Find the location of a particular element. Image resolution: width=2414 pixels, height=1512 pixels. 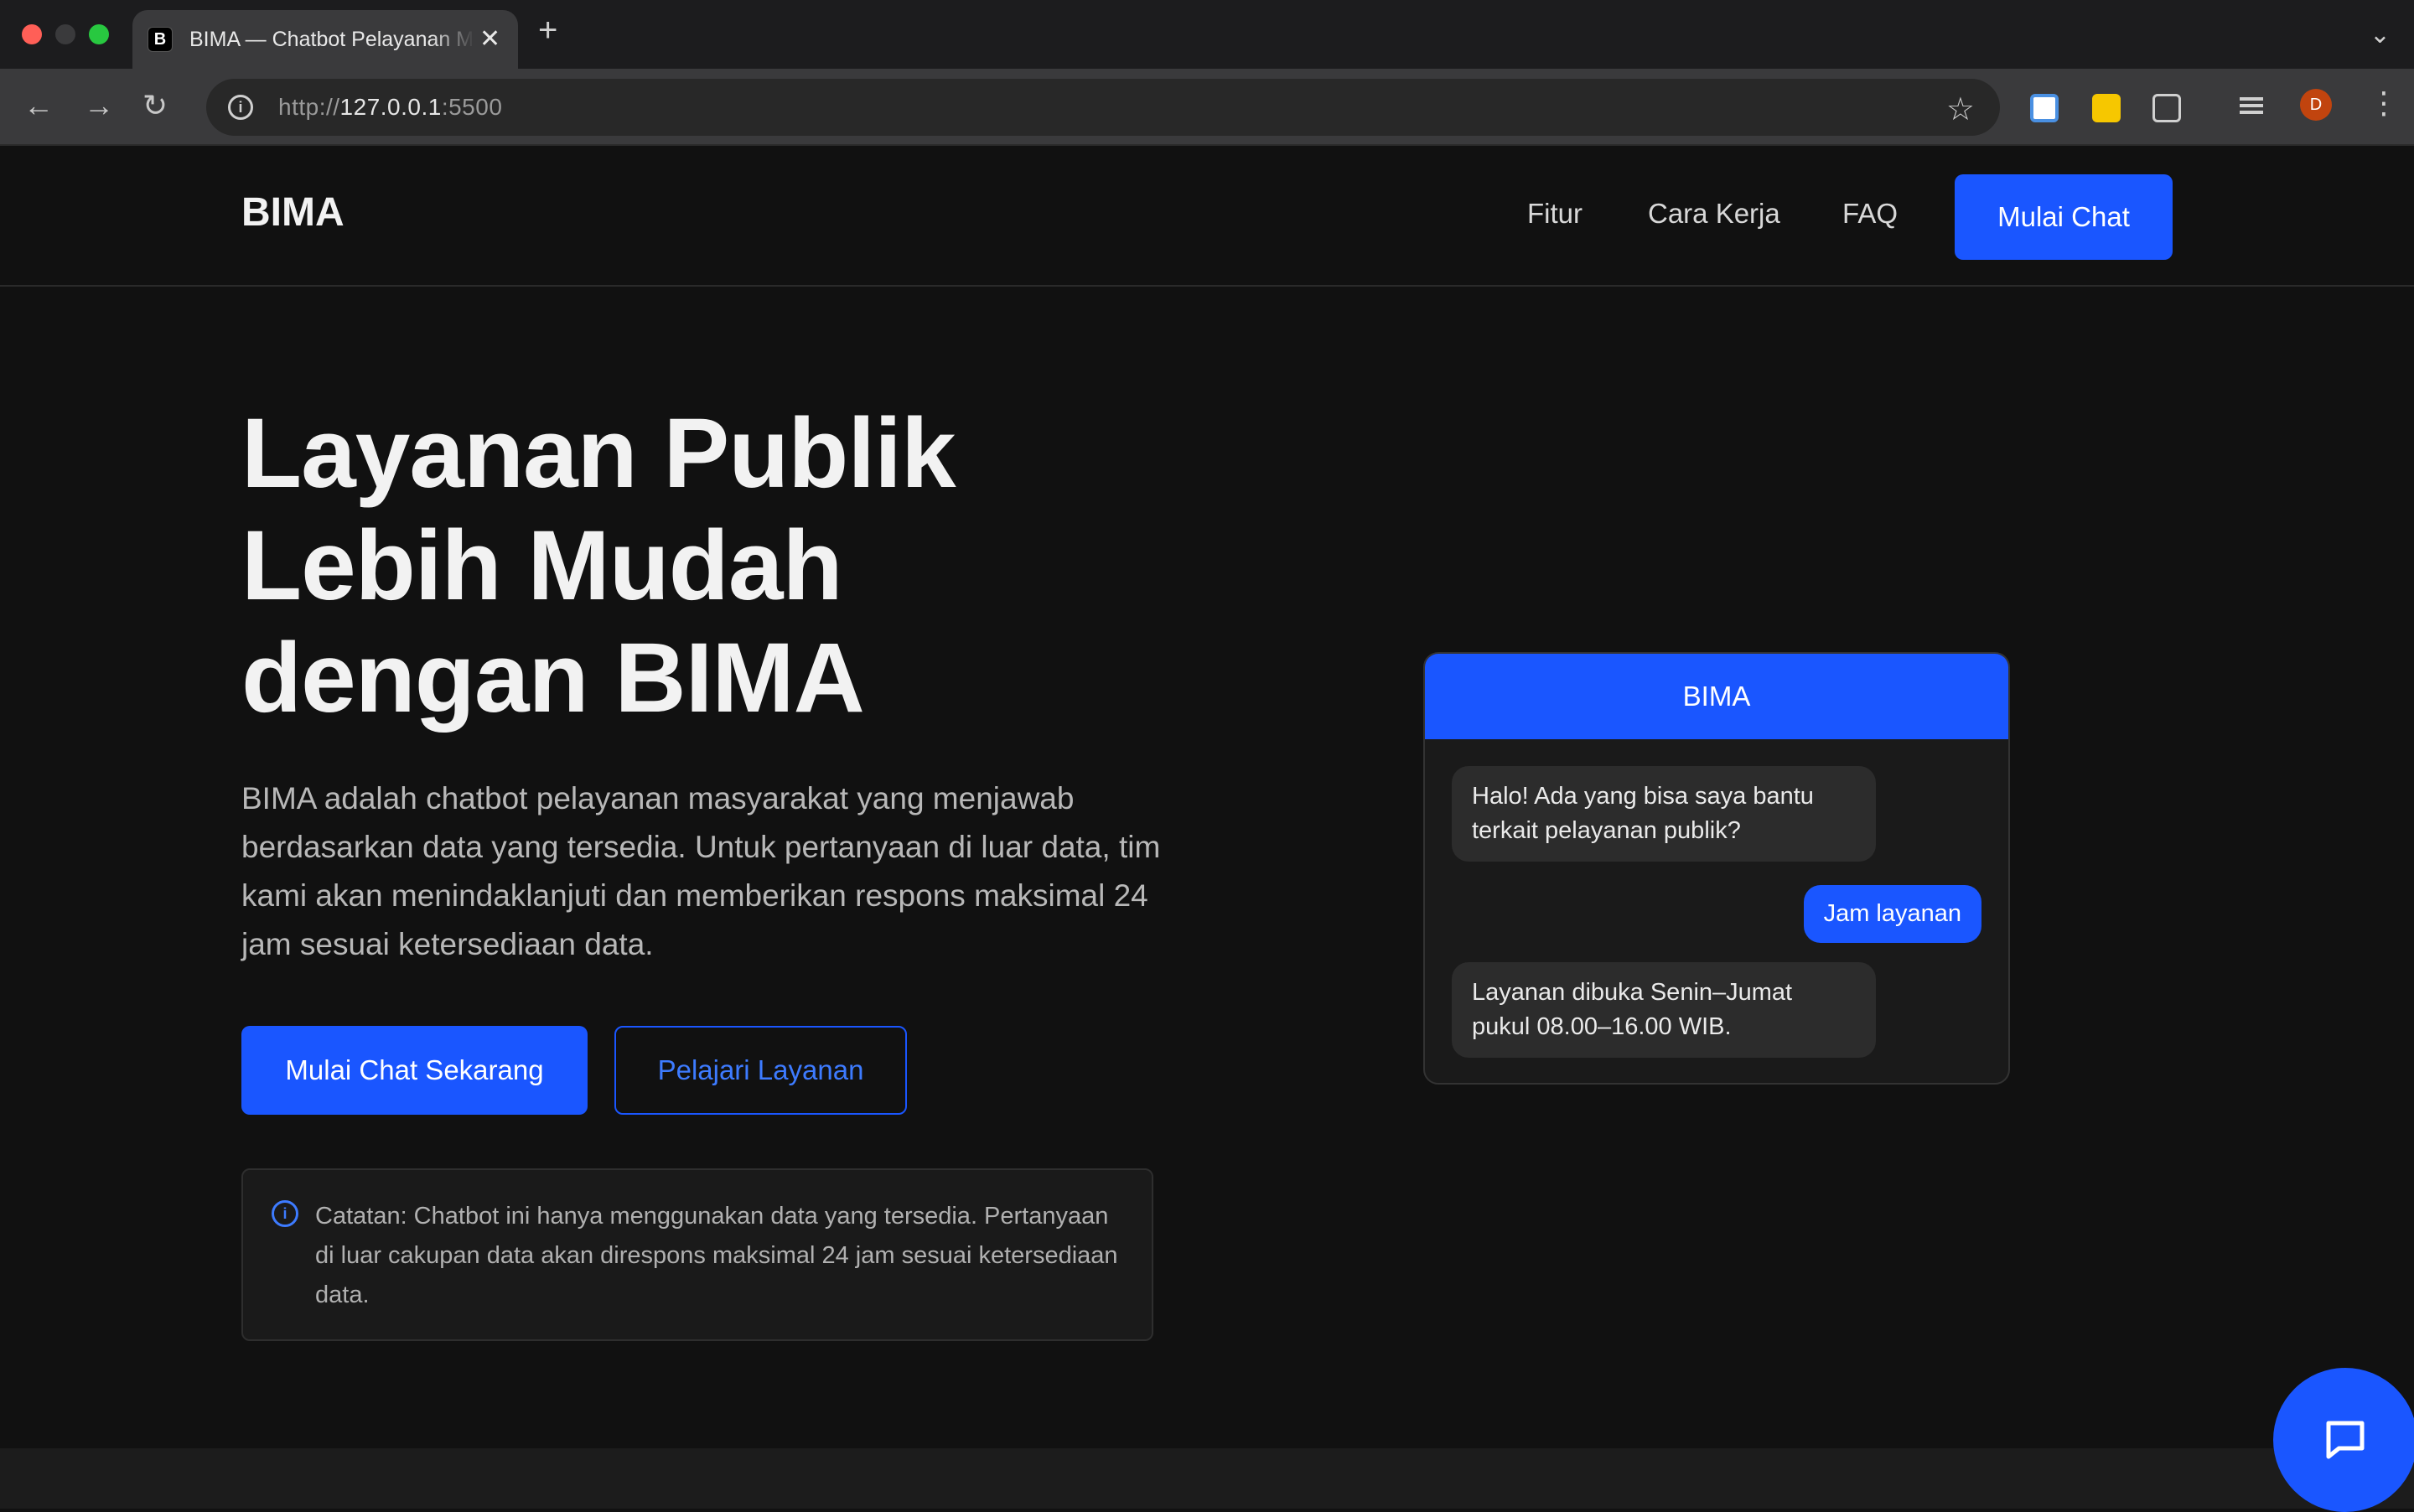

browser-toolbar: ← → ↻ i http://127.0.0.1:5500 ☆ is located at coordinates (1207, 107).